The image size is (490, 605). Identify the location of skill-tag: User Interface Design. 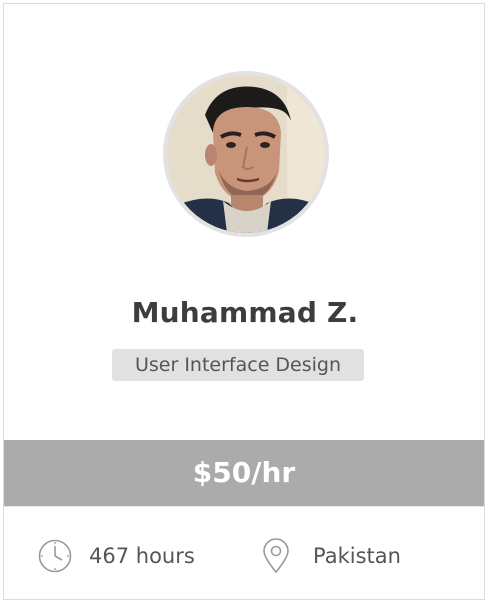
(238, 365).